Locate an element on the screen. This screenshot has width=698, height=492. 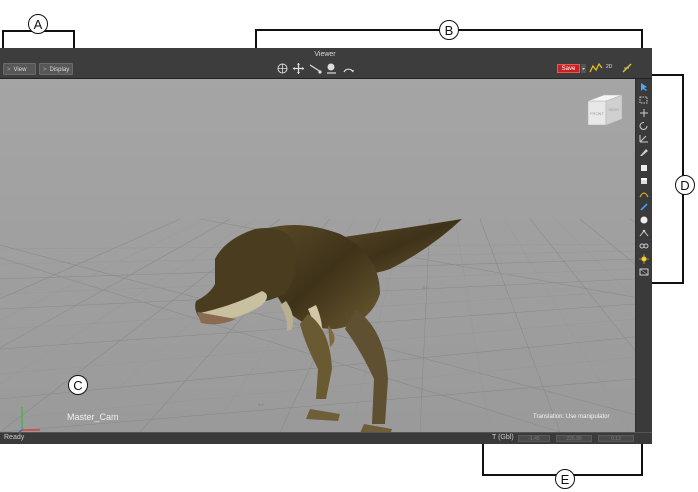
view-cube-front-label: FRONT is located at coordinates (597, 113).